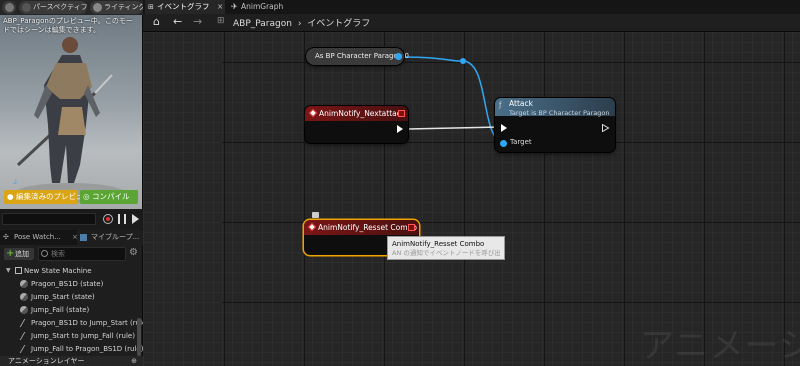 This screenshot has width=800, height=366. Describe the element at coordinates (606, 128) in the screenshot. I see `exec-output-outline-icon` at that location.